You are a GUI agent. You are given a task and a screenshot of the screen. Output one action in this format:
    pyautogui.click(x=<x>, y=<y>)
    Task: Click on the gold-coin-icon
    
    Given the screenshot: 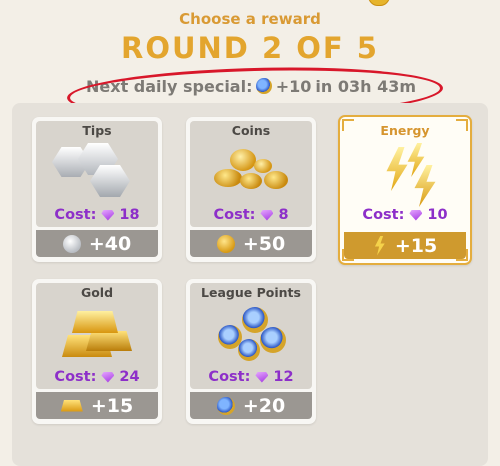 What is the action you would take?
    pyautogui.click(x=225, y=243)
    